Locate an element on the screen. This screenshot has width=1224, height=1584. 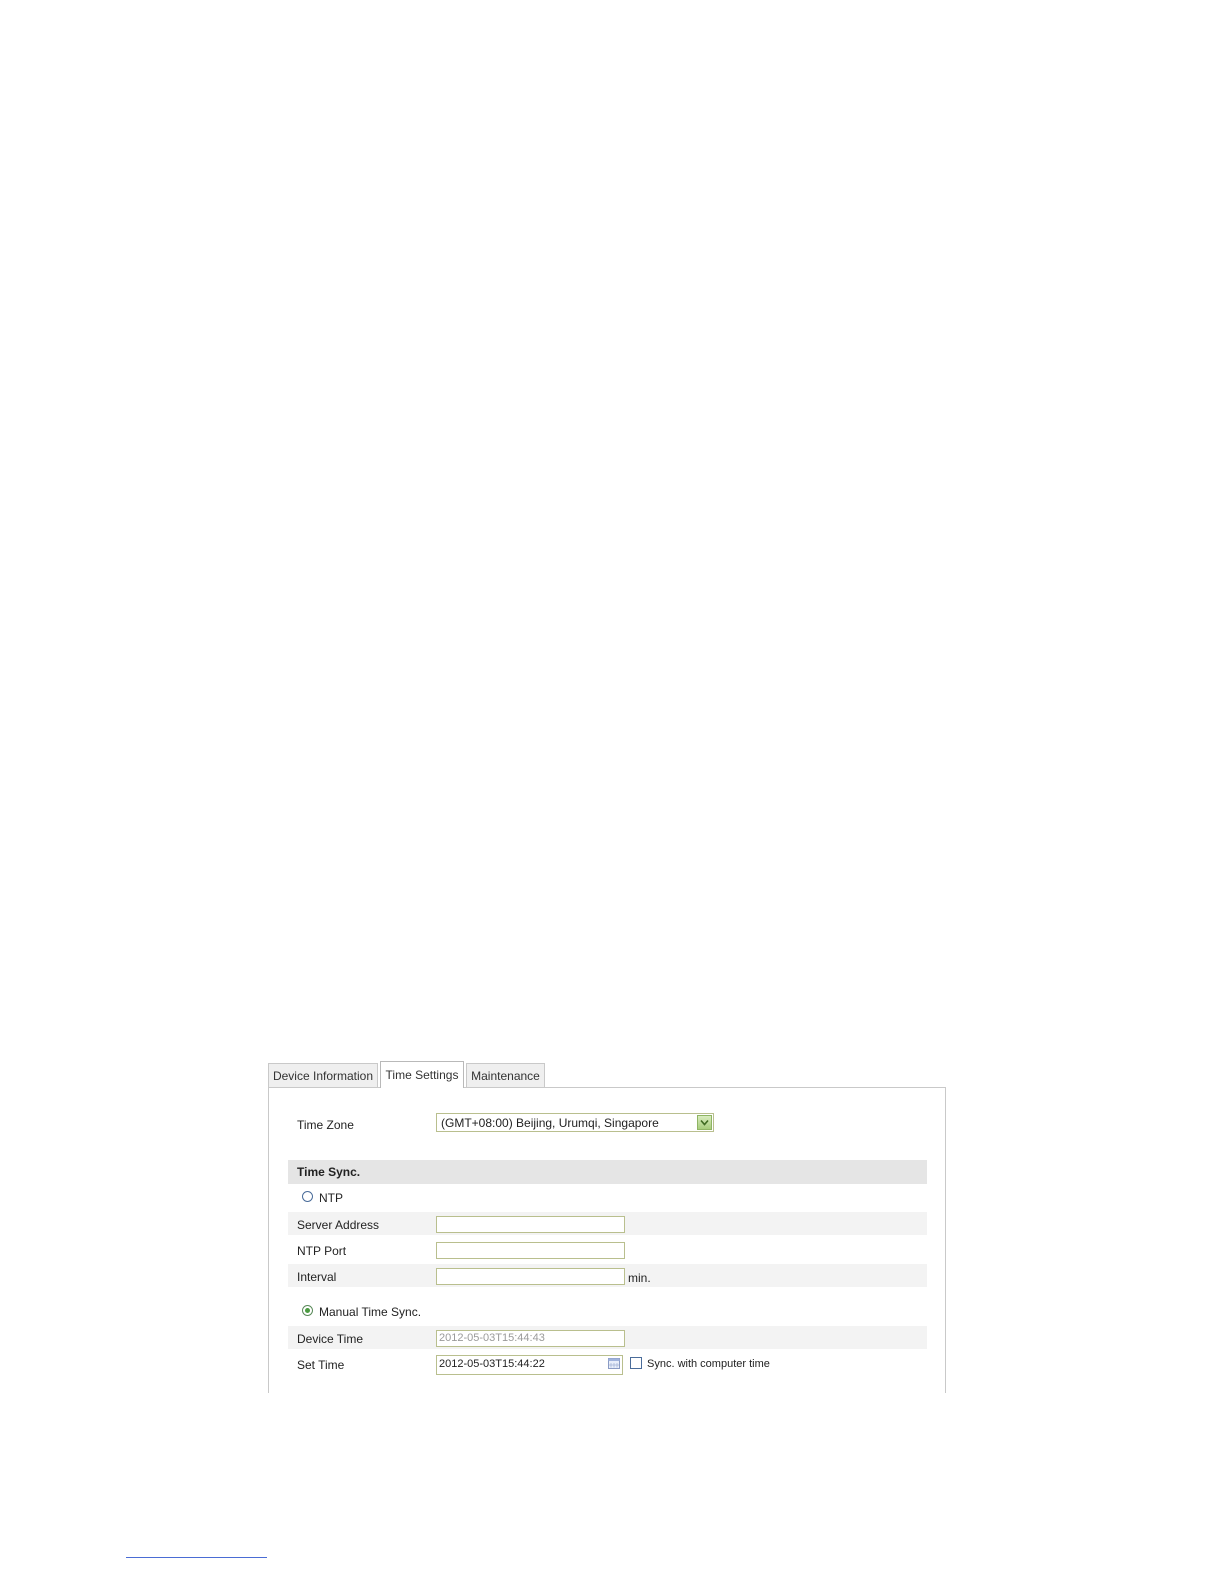
tab-device-information: Device Information is located at coordinates (323, 1075).